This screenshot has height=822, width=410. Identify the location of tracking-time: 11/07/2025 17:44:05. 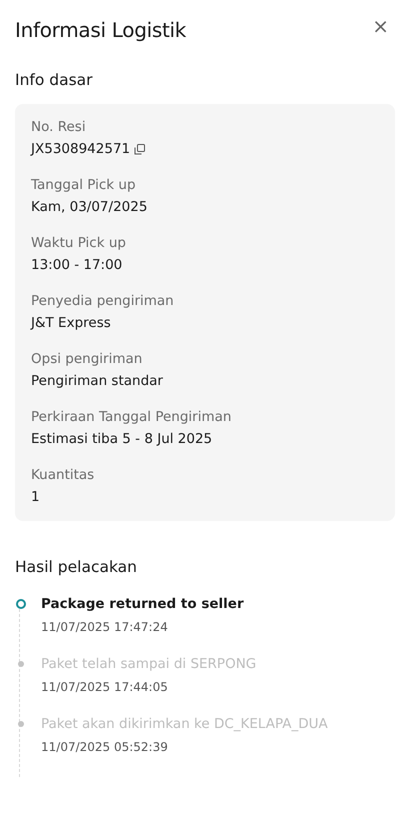
(105, 687).